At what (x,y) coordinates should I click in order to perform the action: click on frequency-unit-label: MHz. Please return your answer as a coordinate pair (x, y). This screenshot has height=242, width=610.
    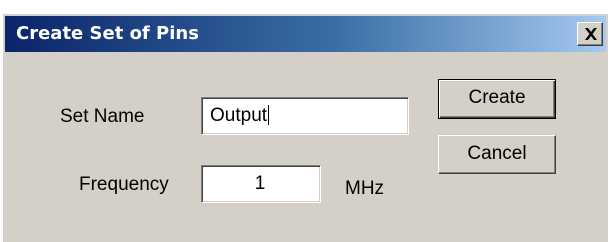
    Looking at the image, I should click on (365, 188).